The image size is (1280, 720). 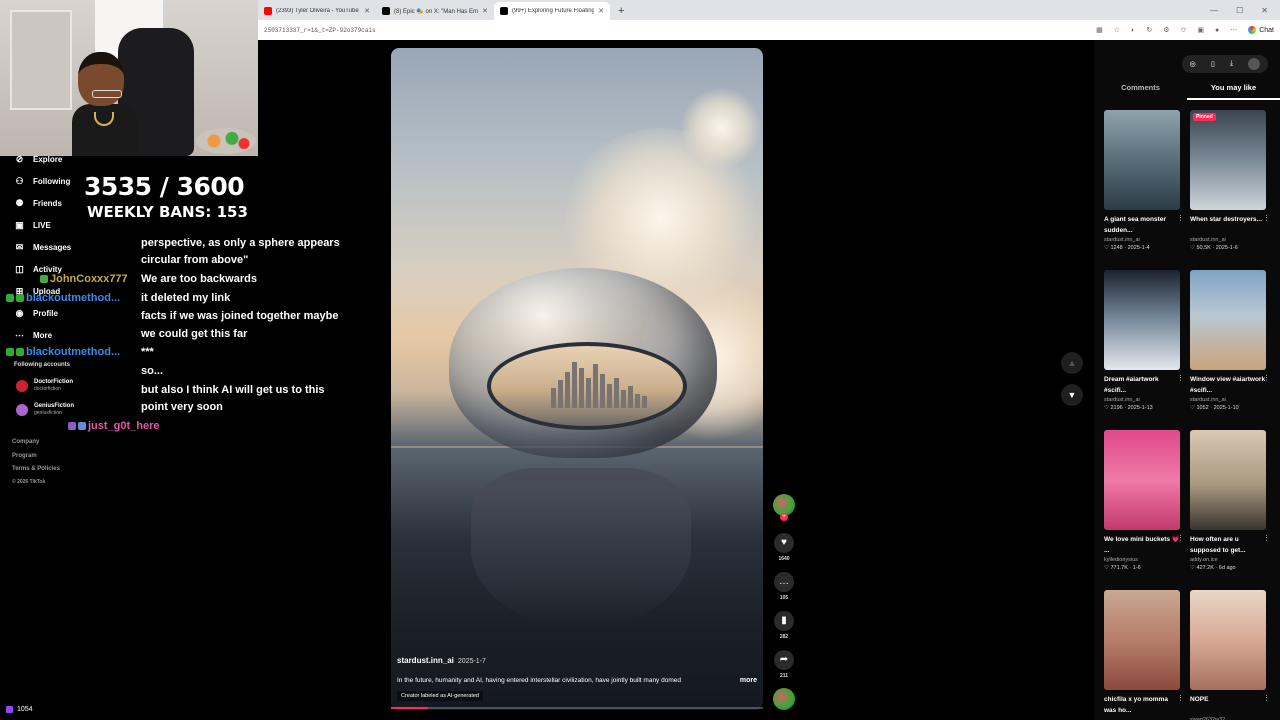 I want to click on tab-title: (2393) Tyler Oliveira - YouTube, so click(x=317, y=11).